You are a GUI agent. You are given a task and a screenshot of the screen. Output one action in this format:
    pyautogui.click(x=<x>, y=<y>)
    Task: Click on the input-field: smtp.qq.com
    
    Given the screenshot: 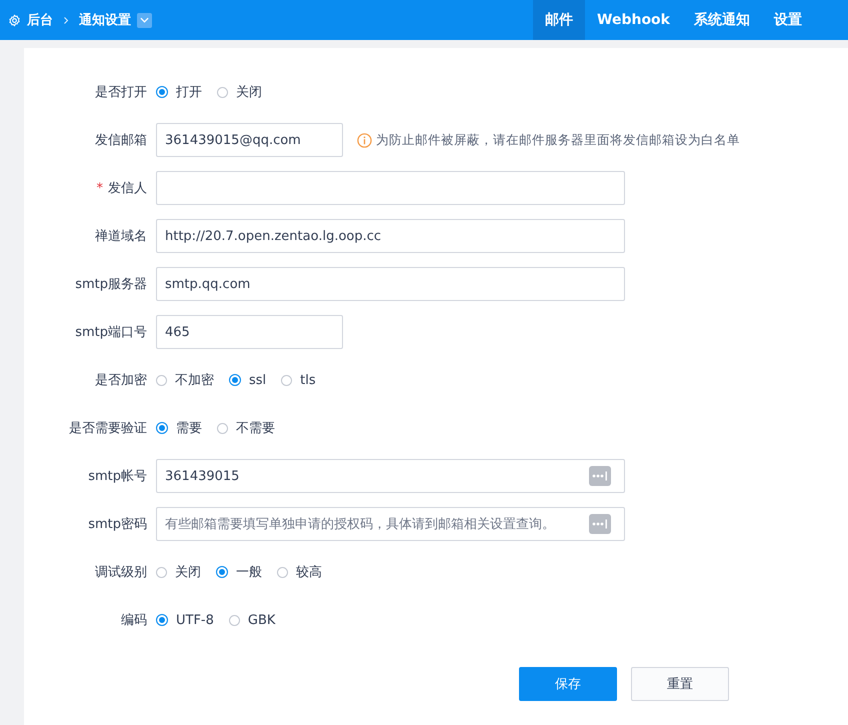 What is the action you would take?
    pyautogui.click(x=390, y=284)
    